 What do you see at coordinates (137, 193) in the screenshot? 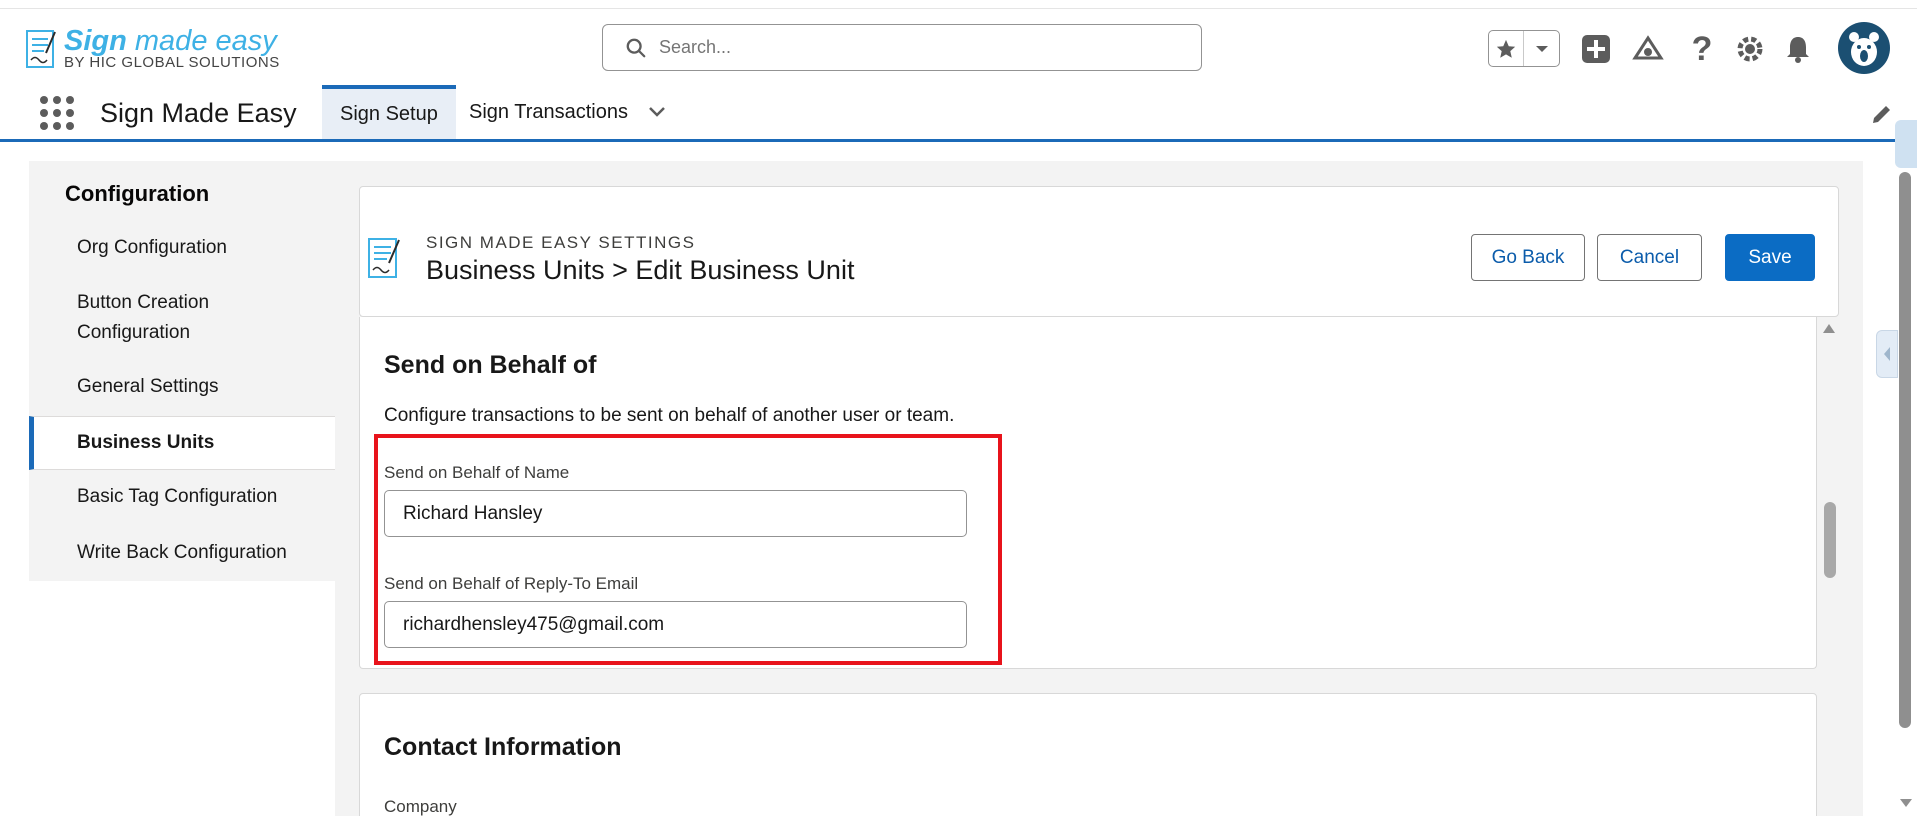
I see `sidebar-title: Configuration` at bounding box center [137, 193].